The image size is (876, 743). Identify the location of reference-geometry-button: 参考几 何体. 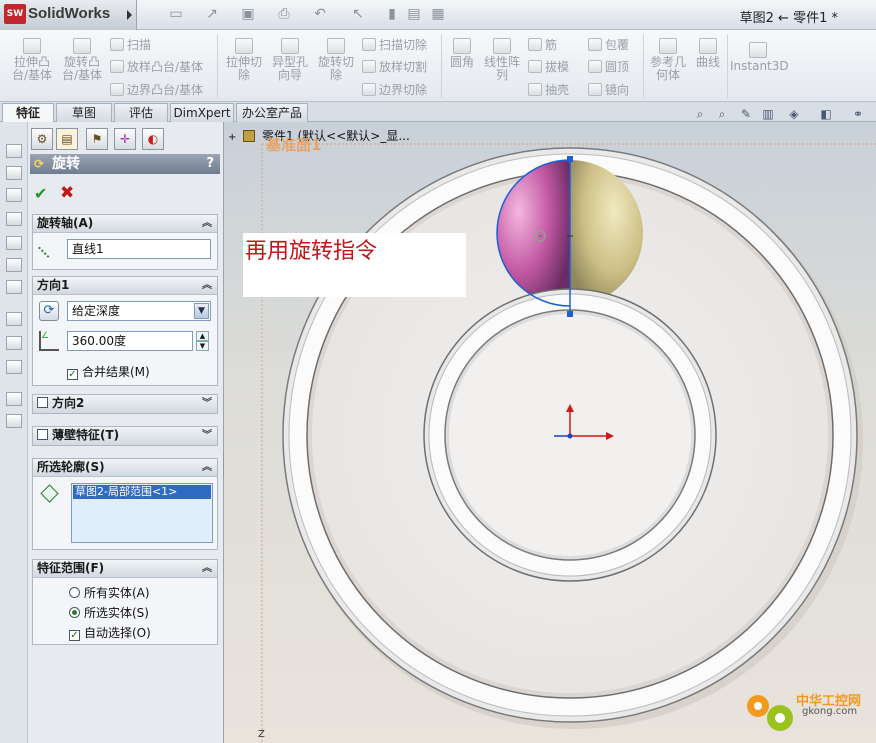
(668, 60).